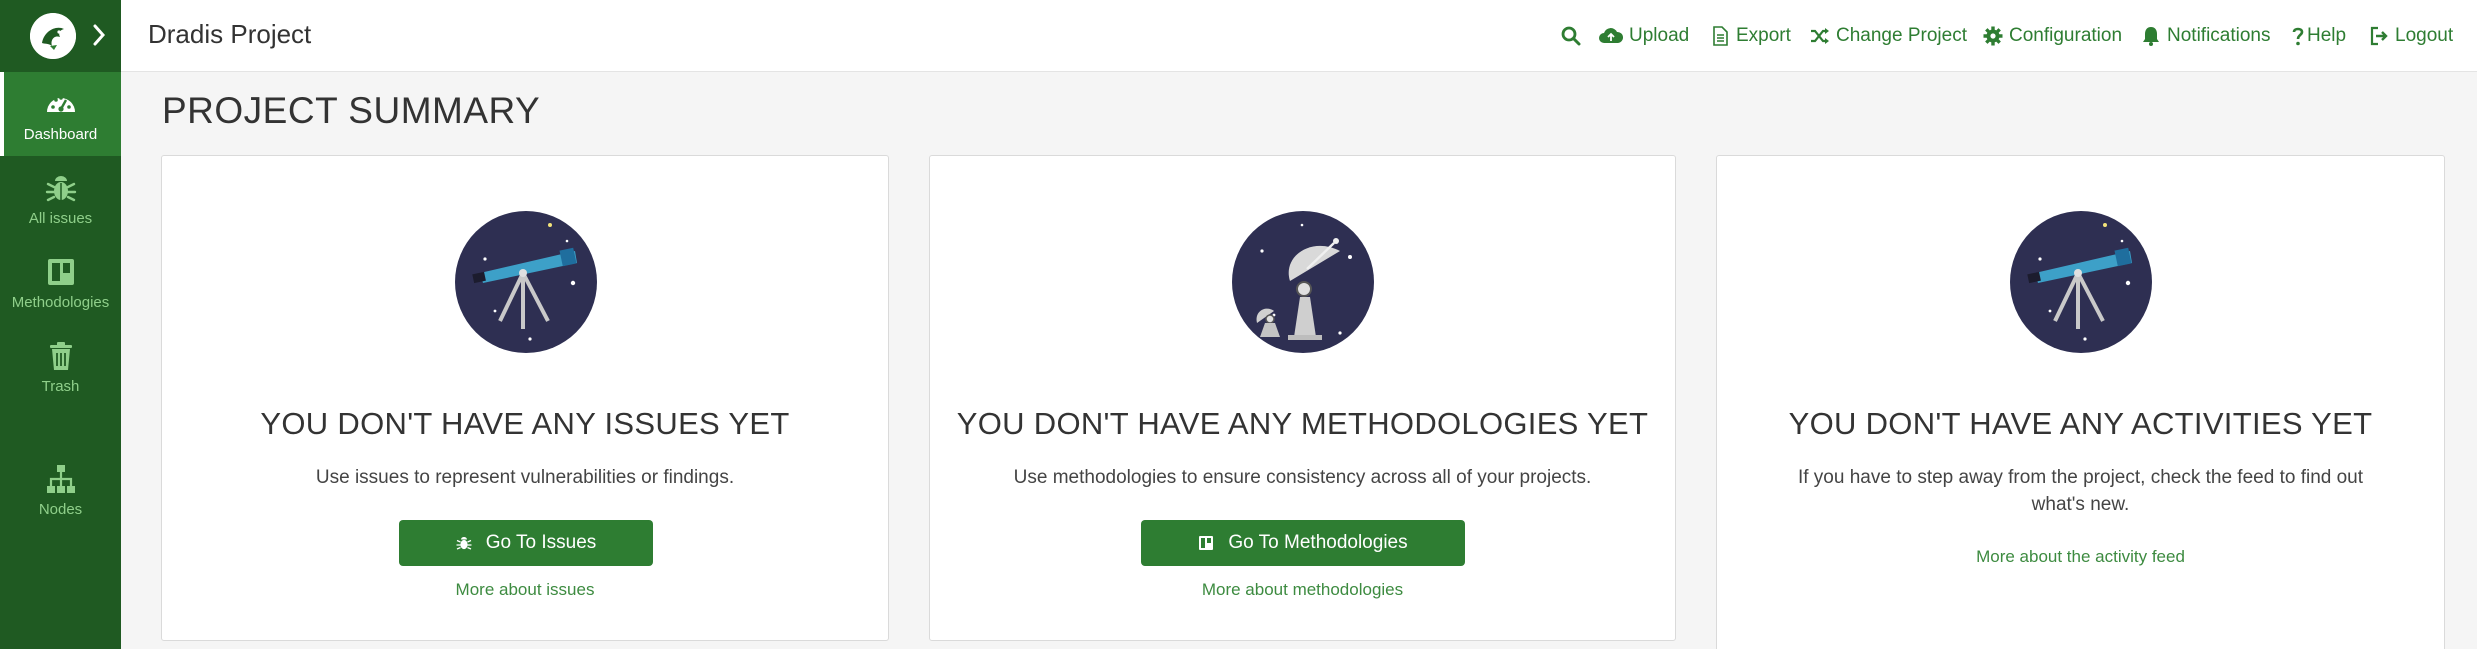 Image resolution: width=2477 pixels, height=649 pixels. I want to click on sign-out-icon, so click(2379, 36).